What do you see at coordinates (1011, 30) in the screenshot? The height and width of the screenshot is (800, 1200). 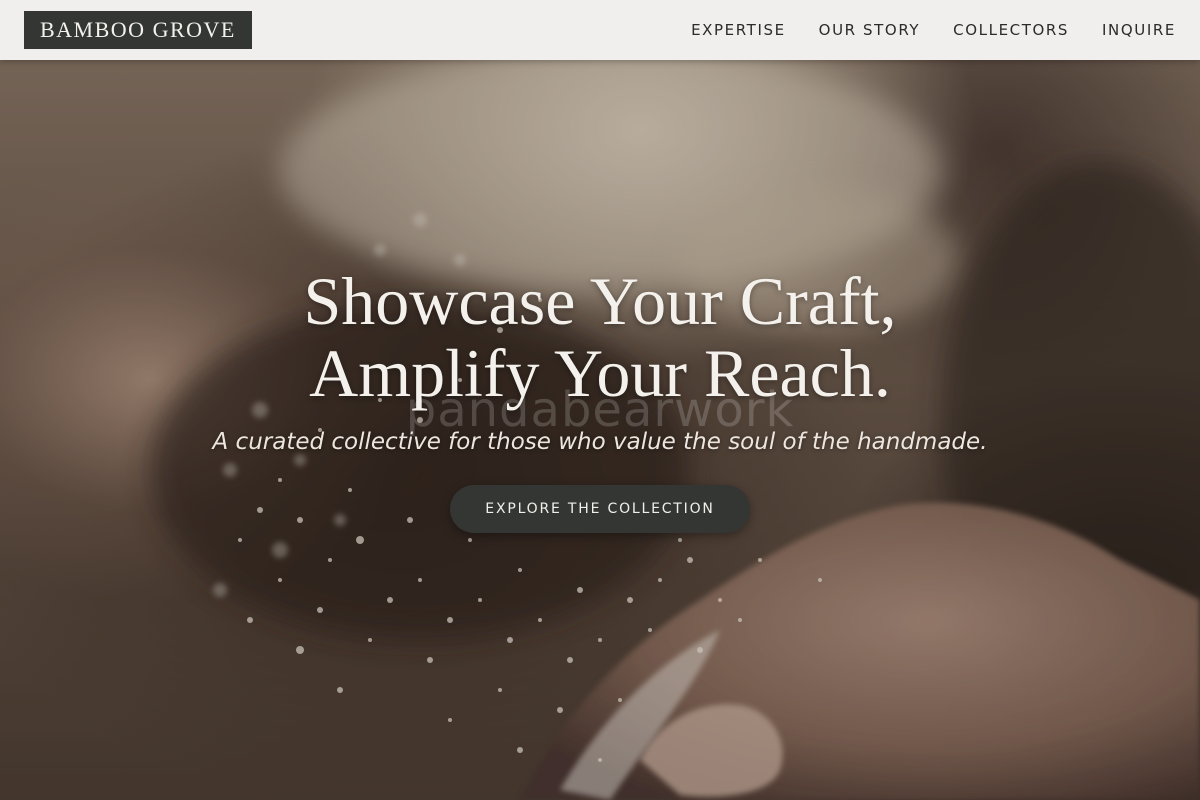 I see `nav-link-collectors: COLLECTORS` at bounding box center [1011, 30].